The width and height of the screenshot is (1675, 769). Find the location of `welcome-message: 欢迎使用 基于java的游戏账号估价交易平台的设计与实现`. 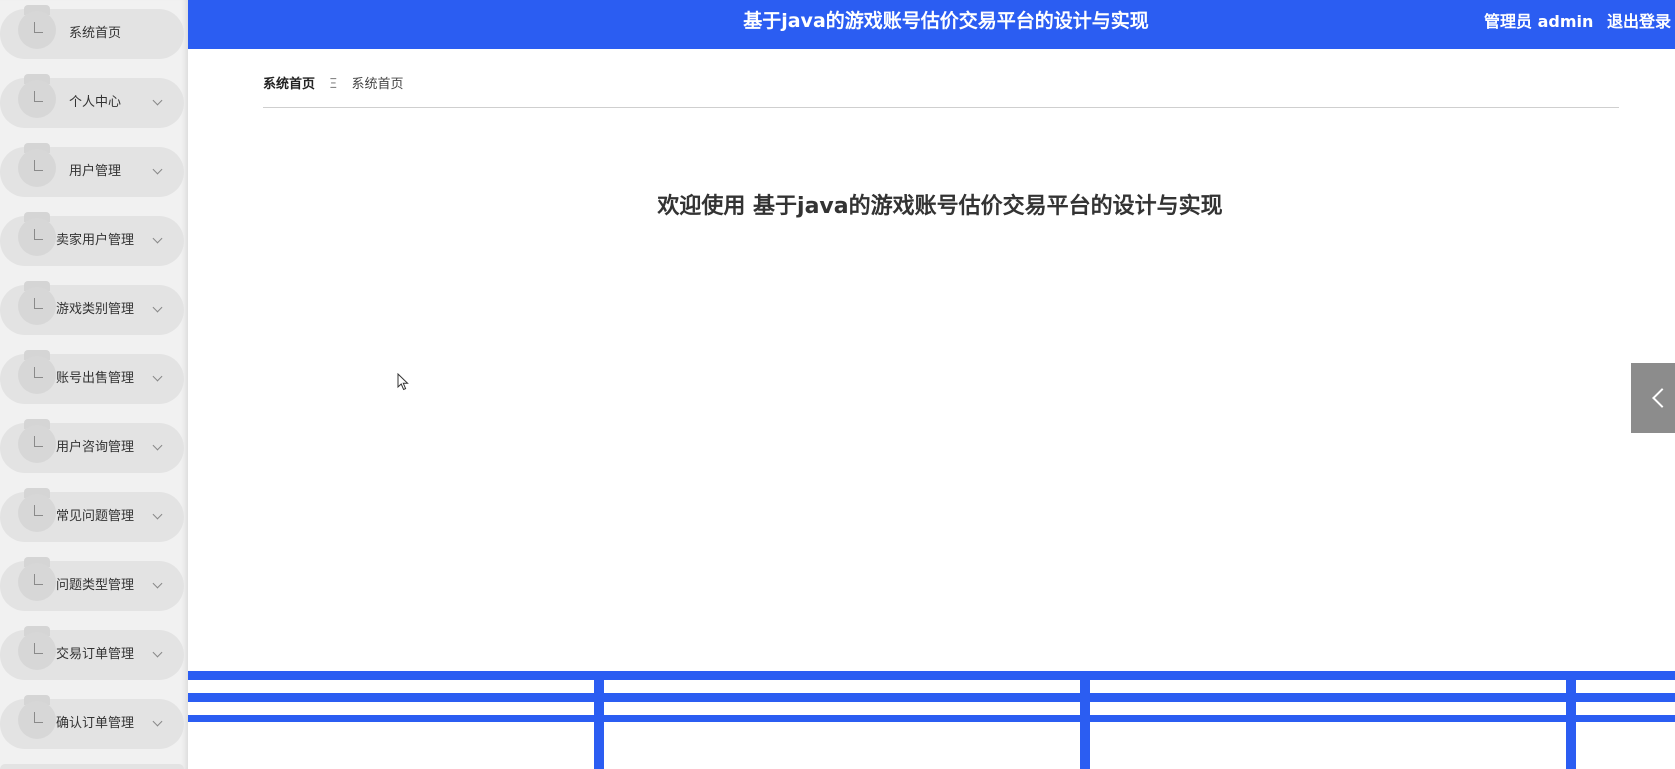

welcome-message: 欢迎使用 基于java的游戏账号估价交易平台的设计与实现 is located at coordinates (940, 206).